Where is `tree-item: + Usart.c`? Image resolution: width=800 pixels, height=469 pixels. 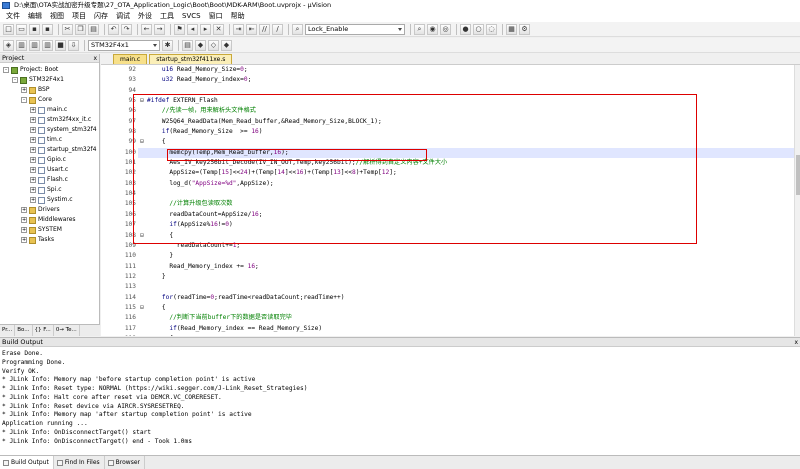
tree-item: + Usart.c is located at coordinates (49, 170).